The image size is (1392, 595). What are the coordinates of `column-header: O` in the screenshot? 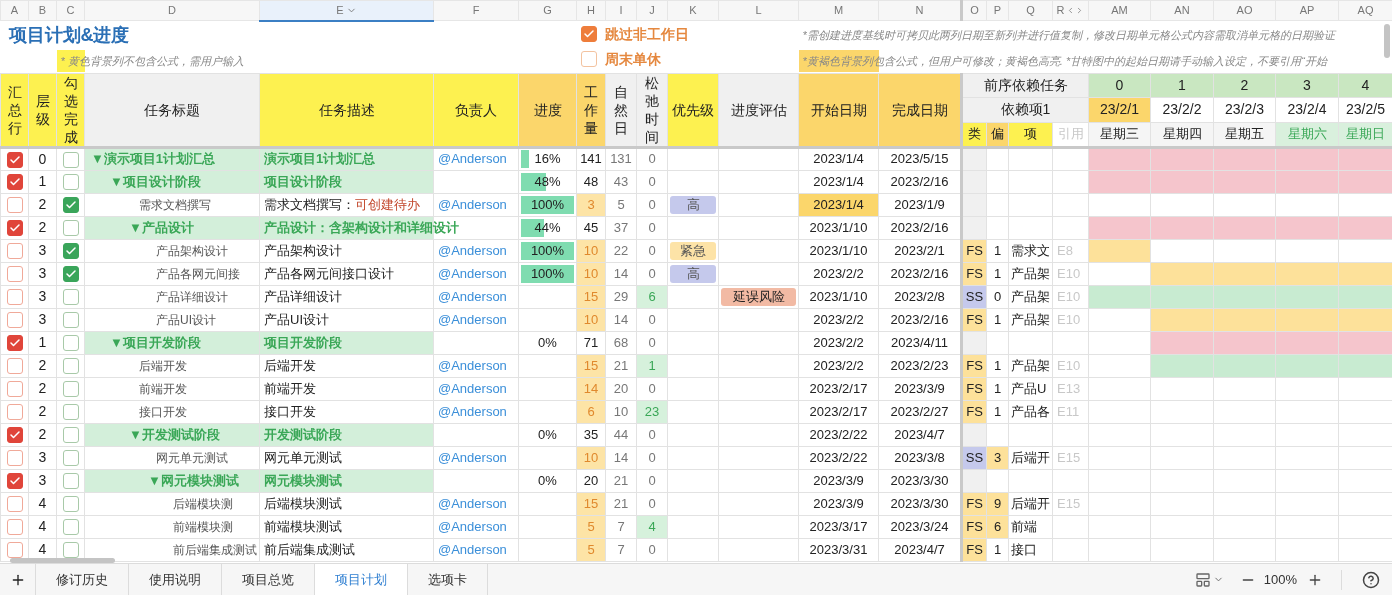 It's located at (974, 10).